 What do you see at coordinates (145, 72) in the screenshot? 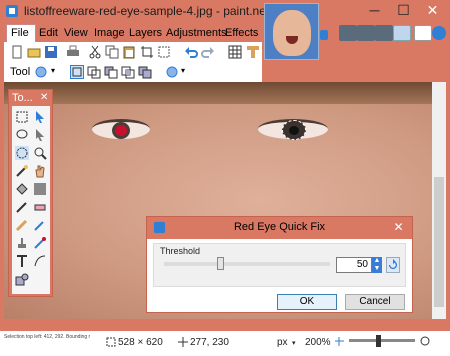
I see `selection-mode-xor-icon` at bounding box center [145, 72].